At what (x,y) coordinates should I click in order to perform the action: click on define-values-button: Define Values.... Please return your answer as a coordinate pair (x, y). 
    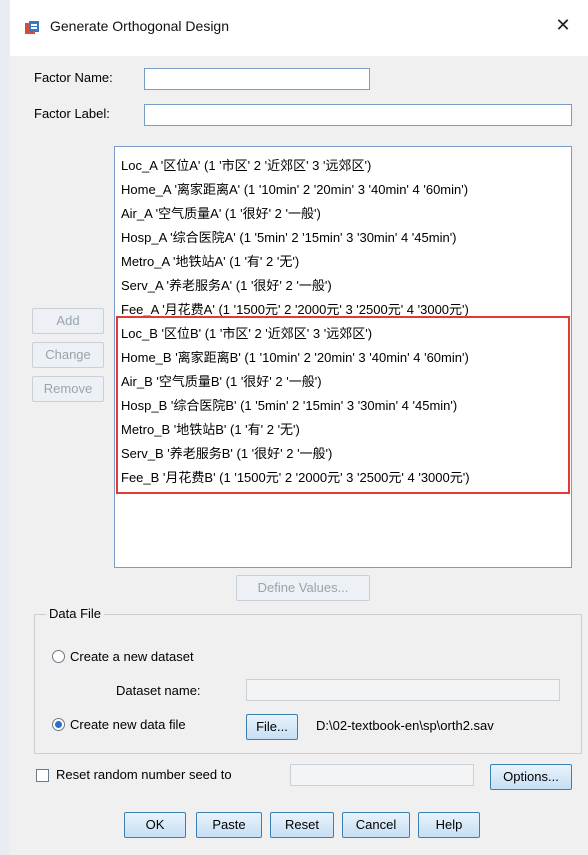
    Looking at the image, I should click on (303, 588).